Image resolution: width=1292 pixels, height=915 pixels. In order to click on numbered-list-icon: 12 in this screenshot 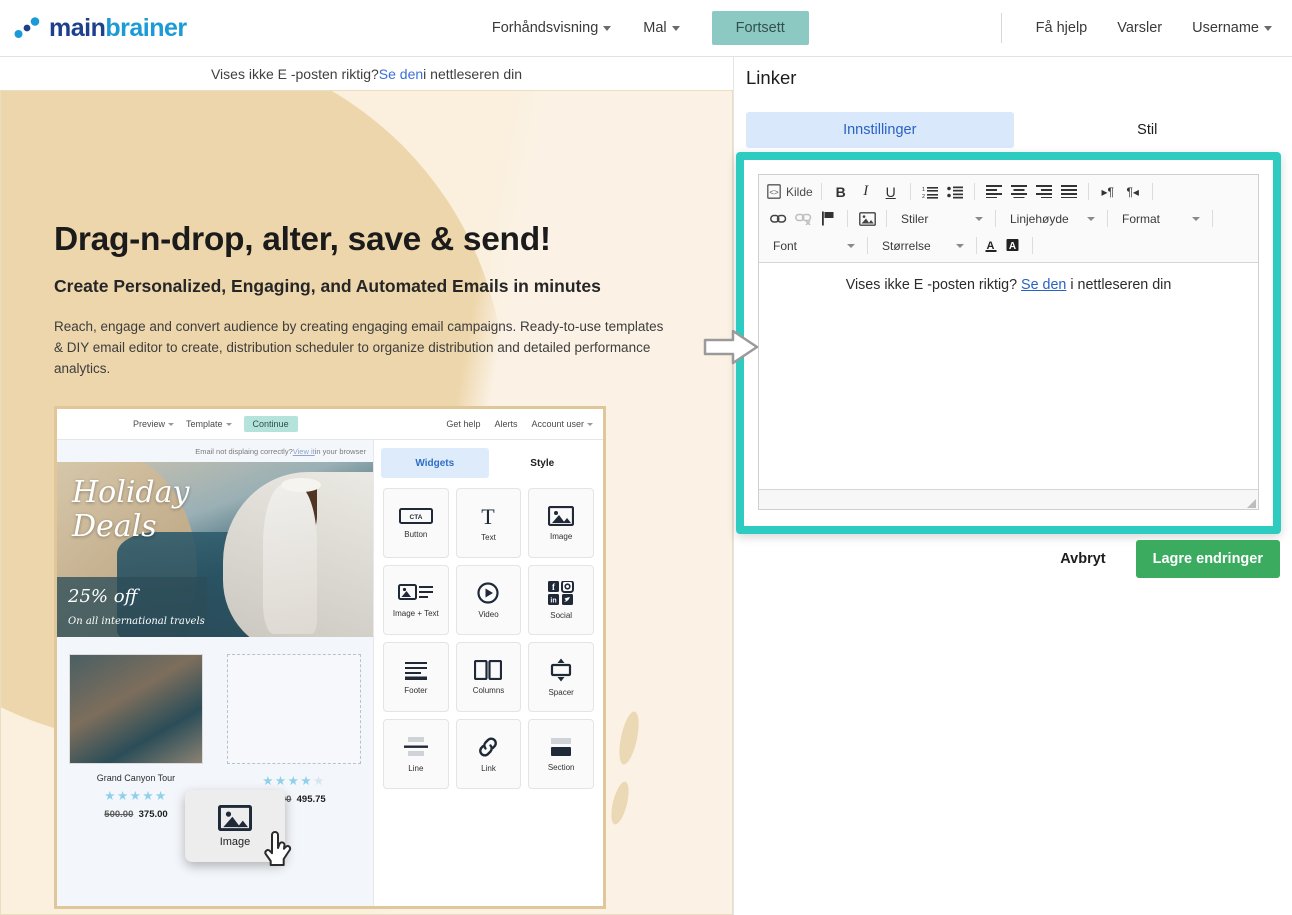, I will do `click(930, 192)`.